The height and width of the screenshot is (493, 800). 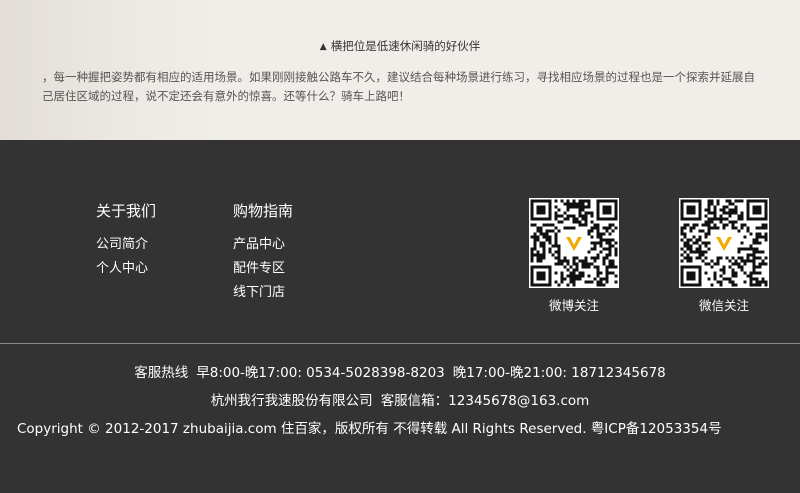 What do you see at coordinates (122, 245) in the screenshot?
I see `footer-link-company-intro: 公司简介` at bounding box center [122, 245].